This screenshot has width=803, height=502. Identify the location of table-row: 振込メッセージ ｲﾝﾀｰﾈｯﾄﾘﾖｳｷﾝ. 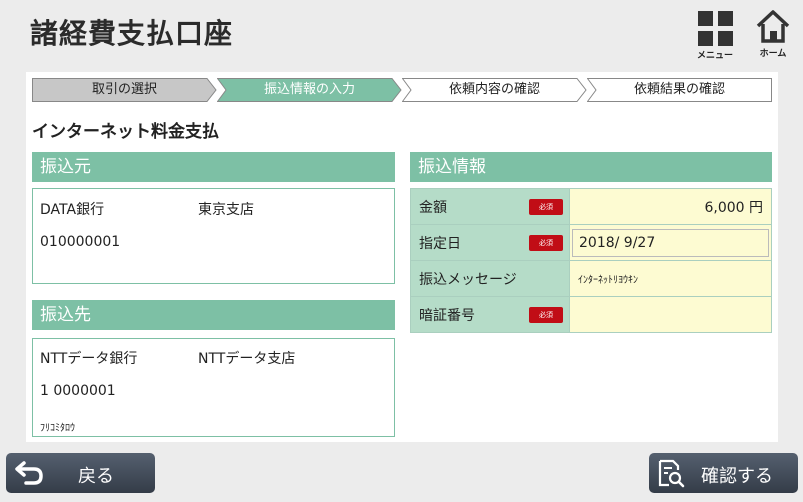
(591, 278).